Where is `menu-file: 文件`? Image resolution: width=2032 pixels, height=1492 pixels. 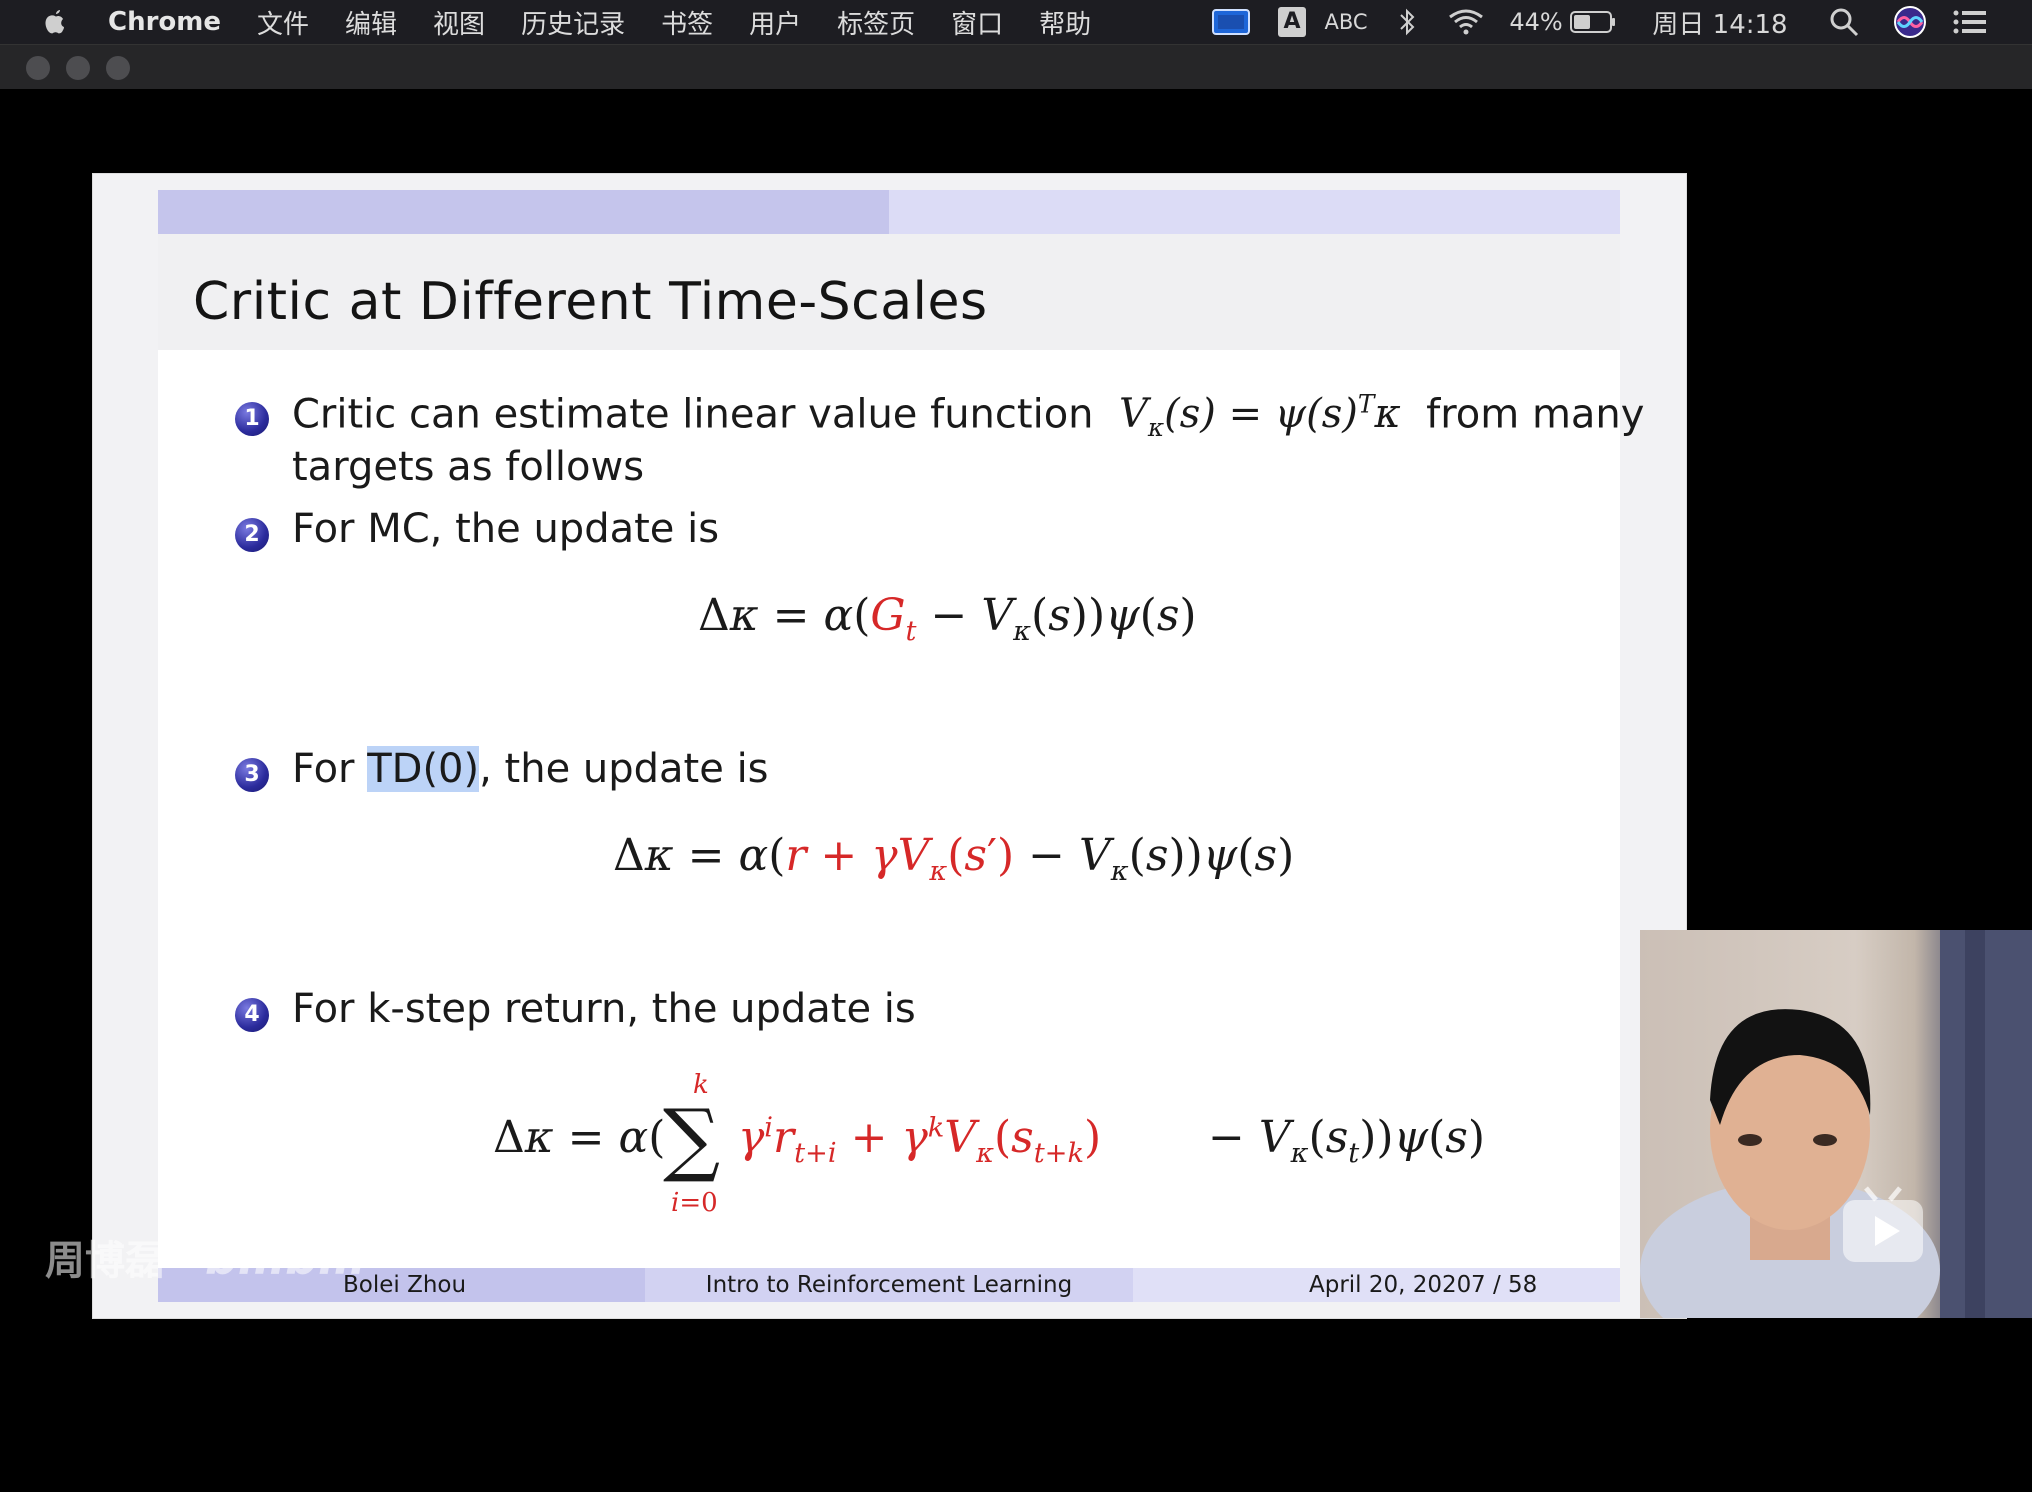
menu-file: 文件 is located at coordinates (283, 22).